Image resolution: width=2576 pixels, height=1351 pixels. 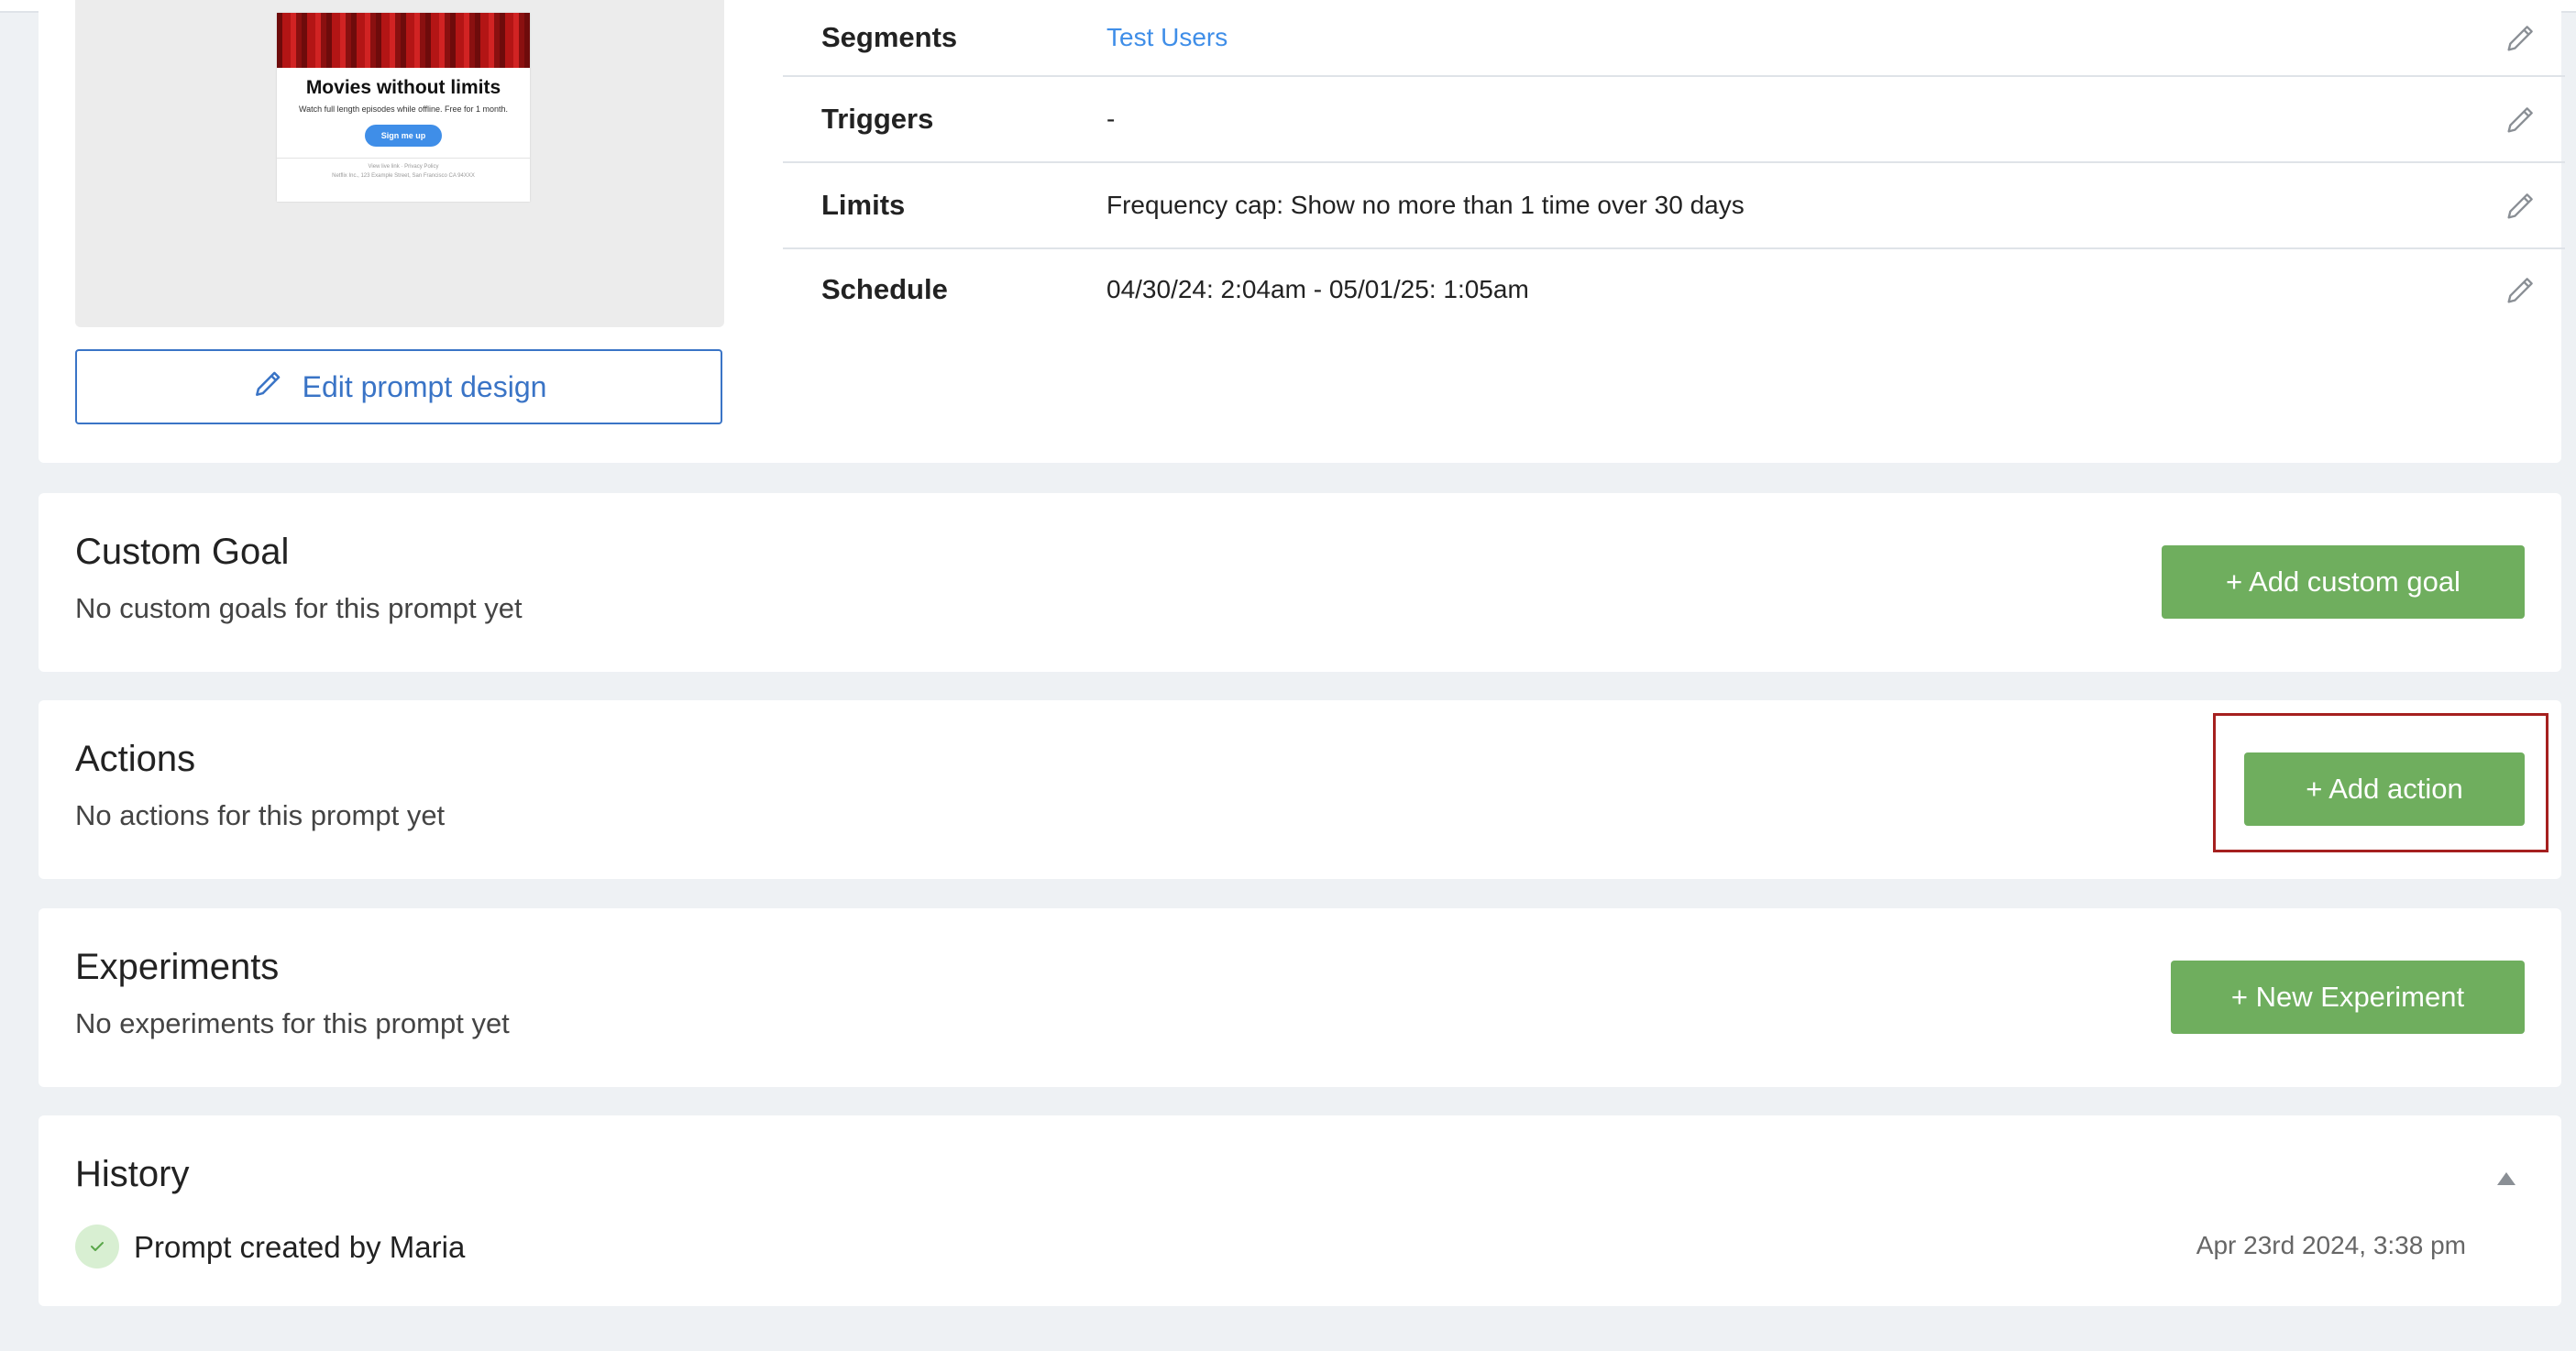 What do you see at coordinates (404, 40) in the screenshot?
I see `preview-hero-image` at bounding box center [404, 40].